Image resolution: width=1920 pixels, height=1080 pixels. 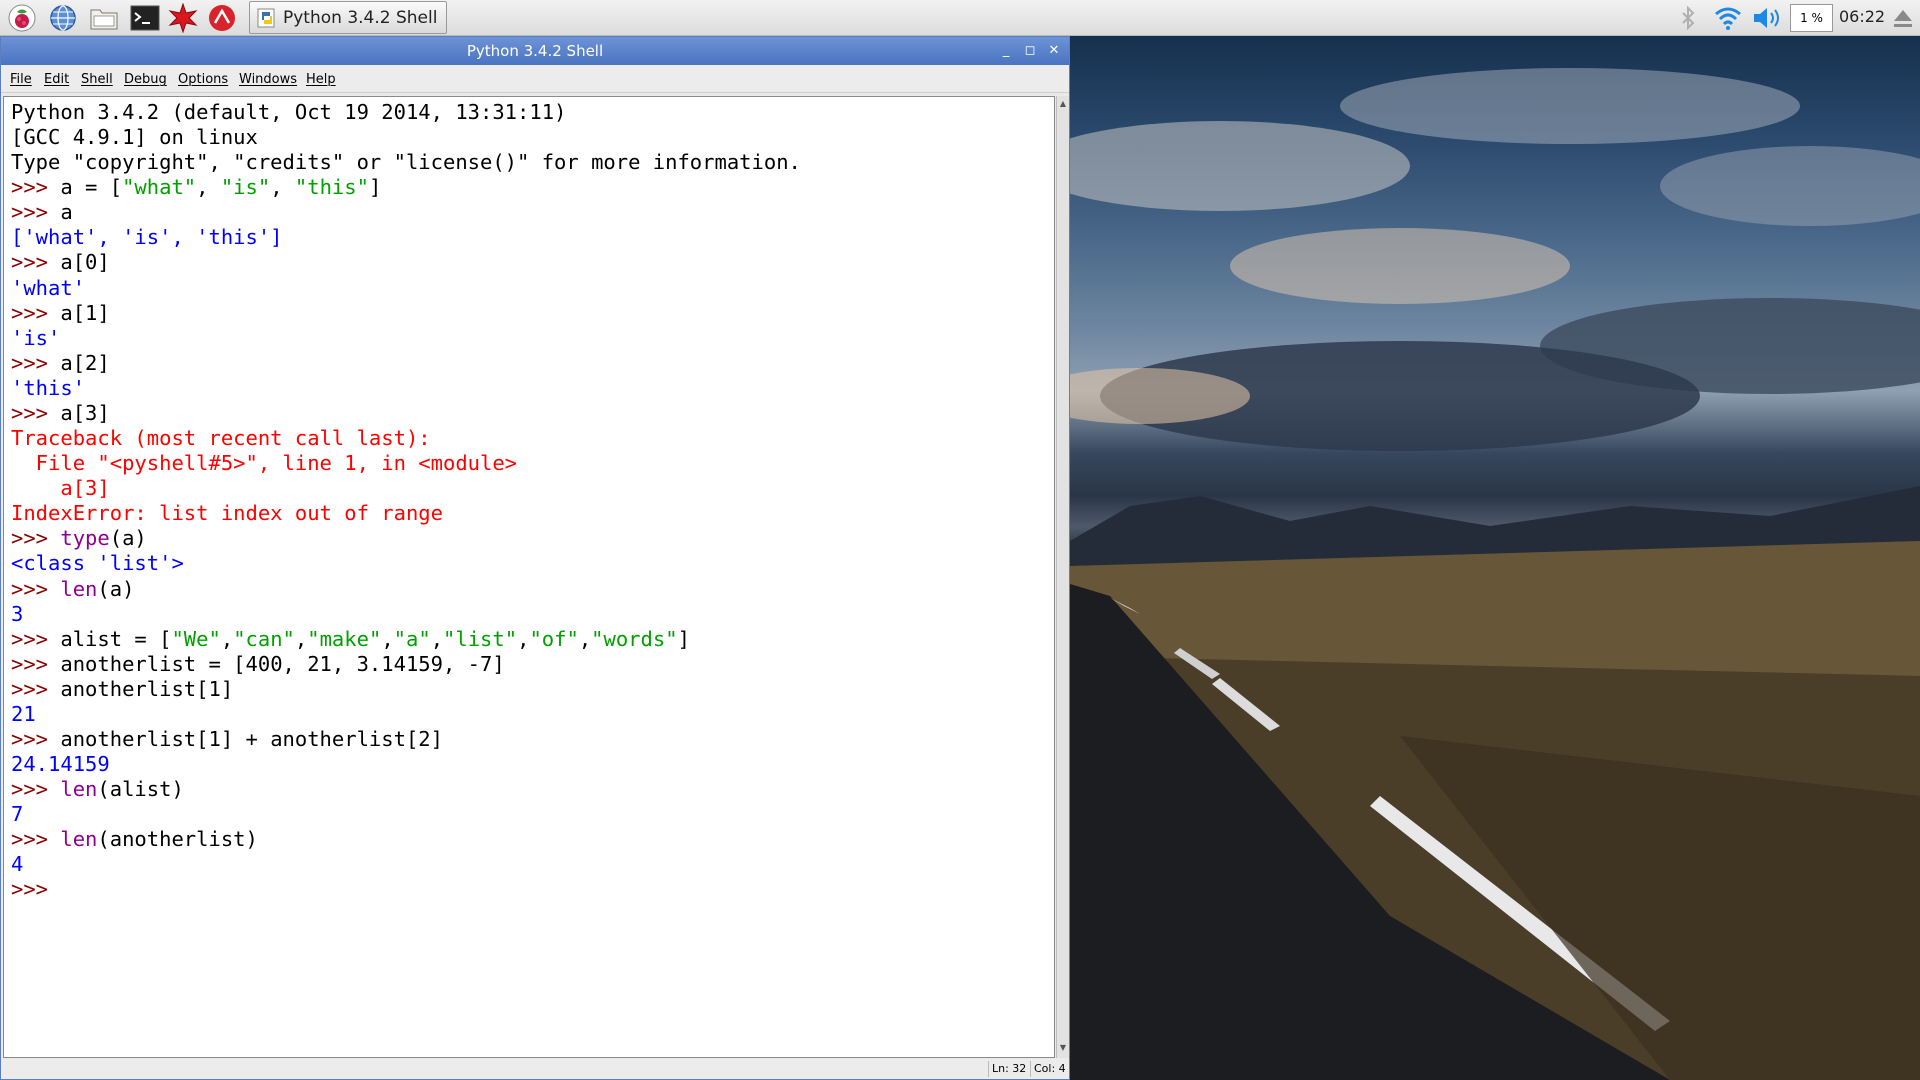 I want to click on window-title: Python 3.4.2 Shell, so click(x=535, y=51).